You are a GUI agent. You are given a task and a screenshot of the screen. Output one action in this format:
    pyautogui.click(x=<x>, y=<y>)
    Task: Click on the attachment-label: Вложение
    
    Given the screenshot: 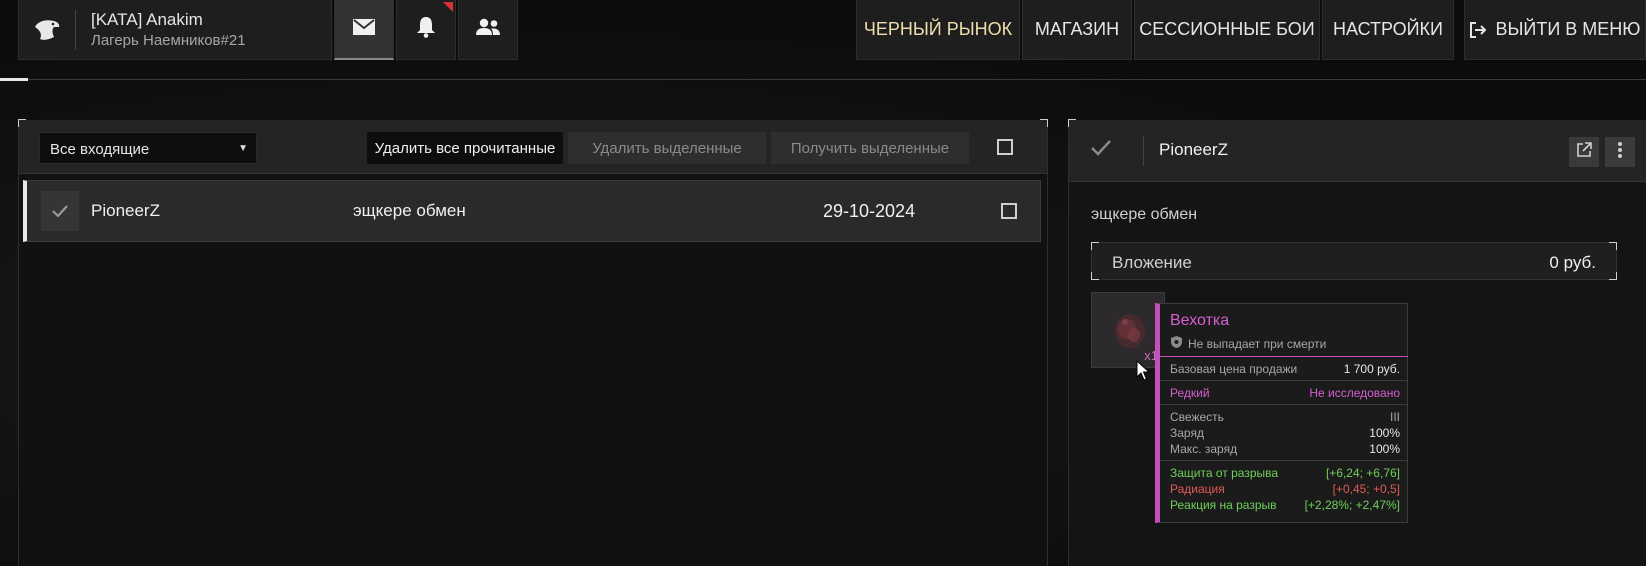 What is the action you would take?
    pyautogui.click(x=1152, y=262)
    